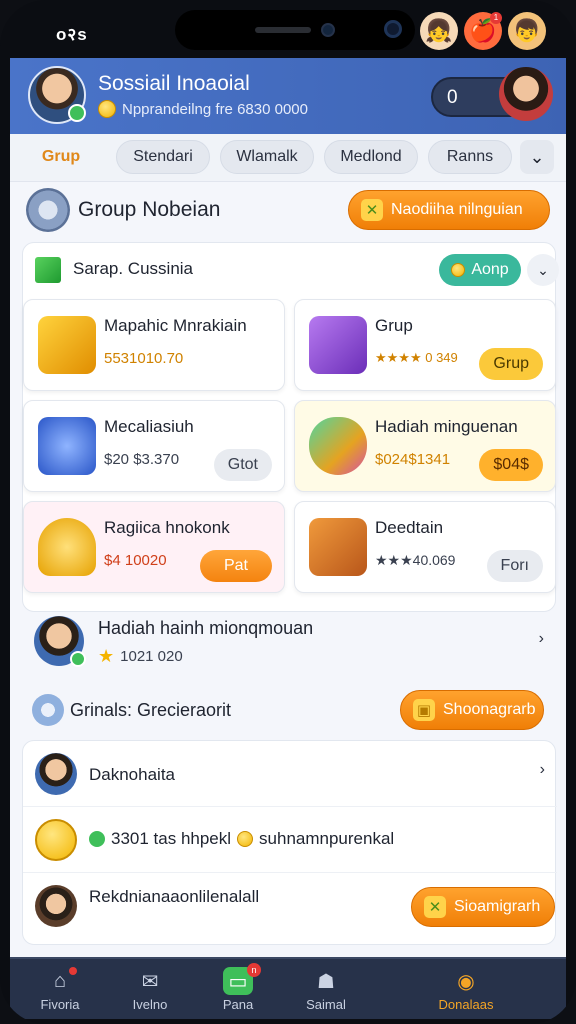 Image resolution: width=576 pixels, height=1024 pixels. What do you see at coordinates (67, 547) in the screenshot?
I see `golden-vase-icon` at bounding box center [67, 547].